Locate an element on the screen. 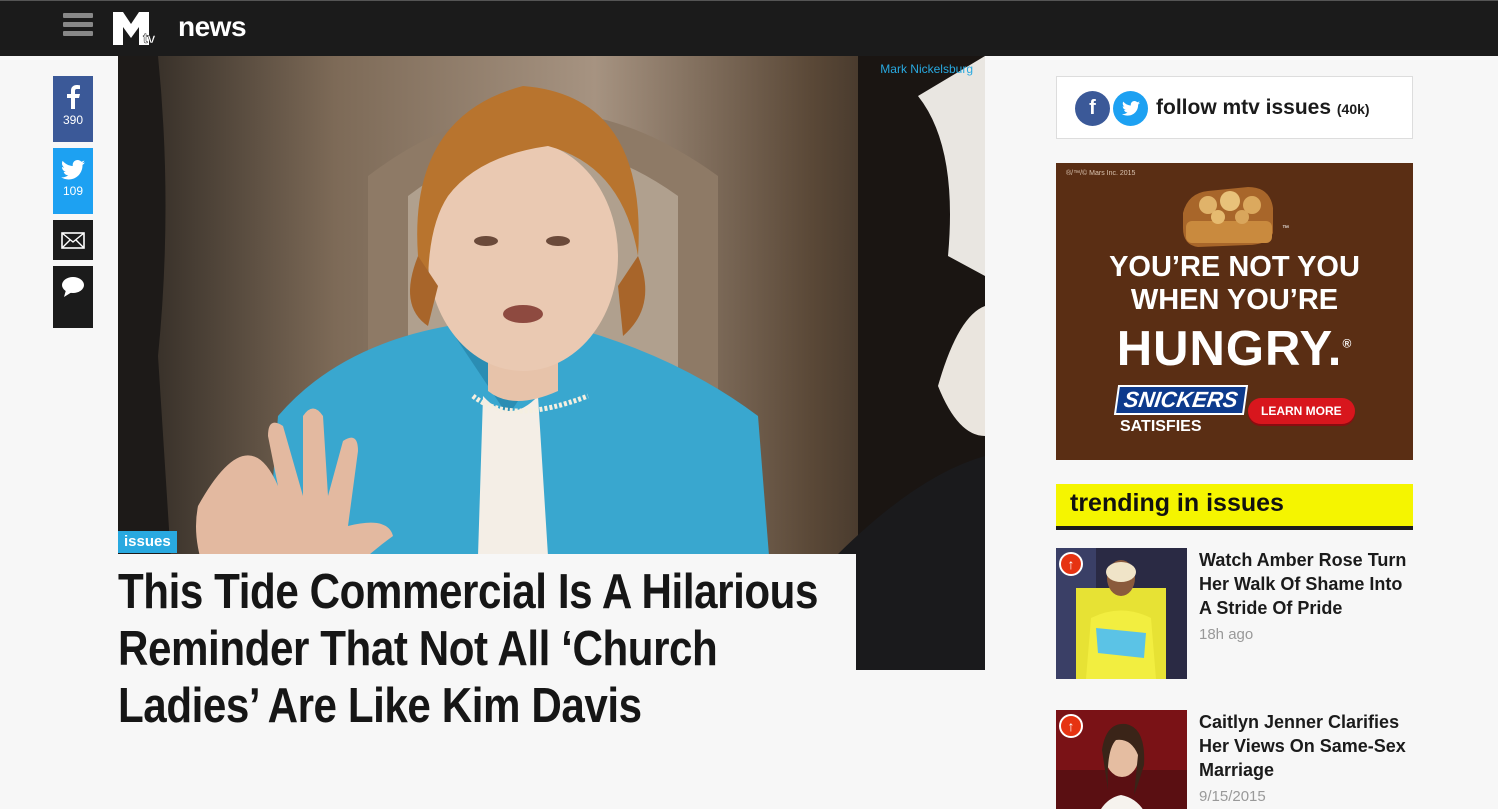 The height and width of the screenshot is (809, 1498). comment-icon is located at coordinates (73, 287).